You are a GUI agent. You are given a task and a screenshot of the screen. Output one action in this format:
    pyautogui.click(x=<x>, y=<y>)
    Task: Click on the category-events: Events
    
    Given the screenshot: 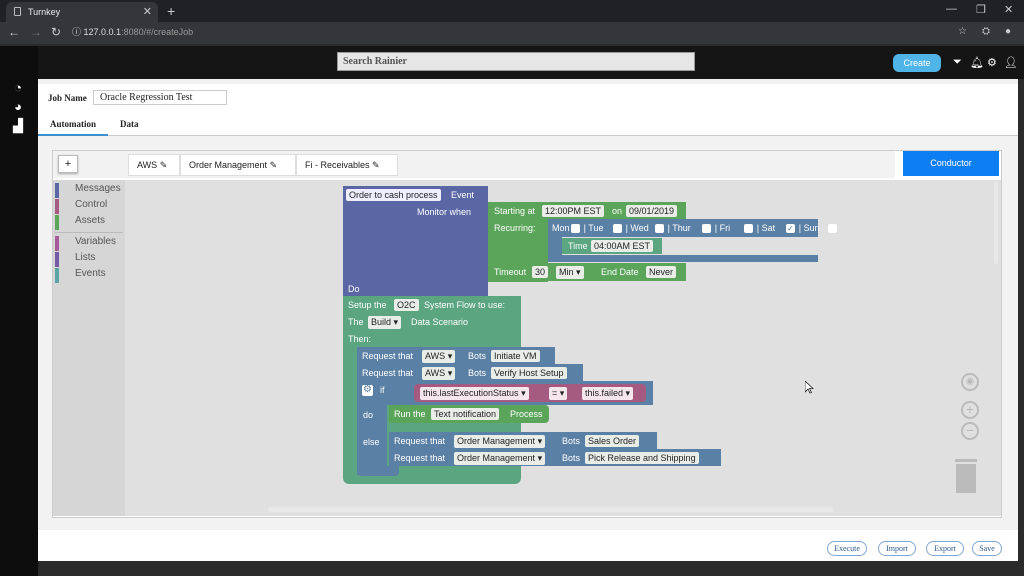 What is the action you would take?
    pyautogui.click(x=80, y=275)
    